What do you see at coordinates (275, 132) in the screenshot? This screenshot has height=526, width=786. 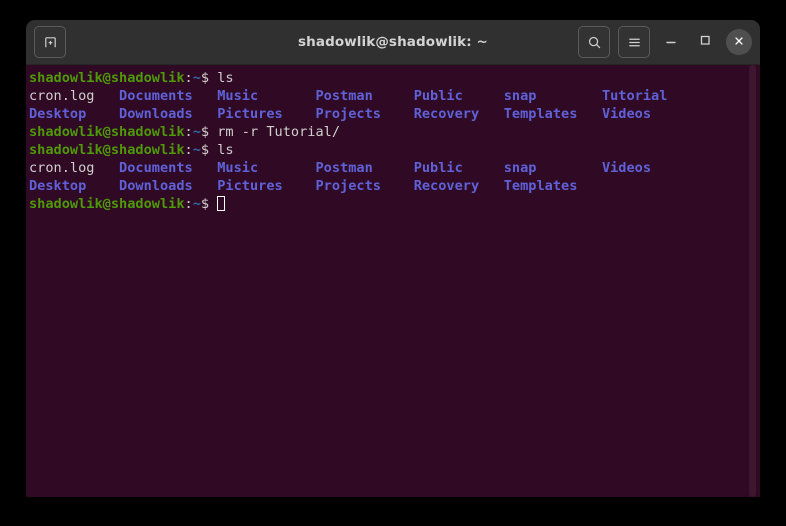 I see `terminal-command: rm -r Tutorial/` at bounding box center [275, 132].